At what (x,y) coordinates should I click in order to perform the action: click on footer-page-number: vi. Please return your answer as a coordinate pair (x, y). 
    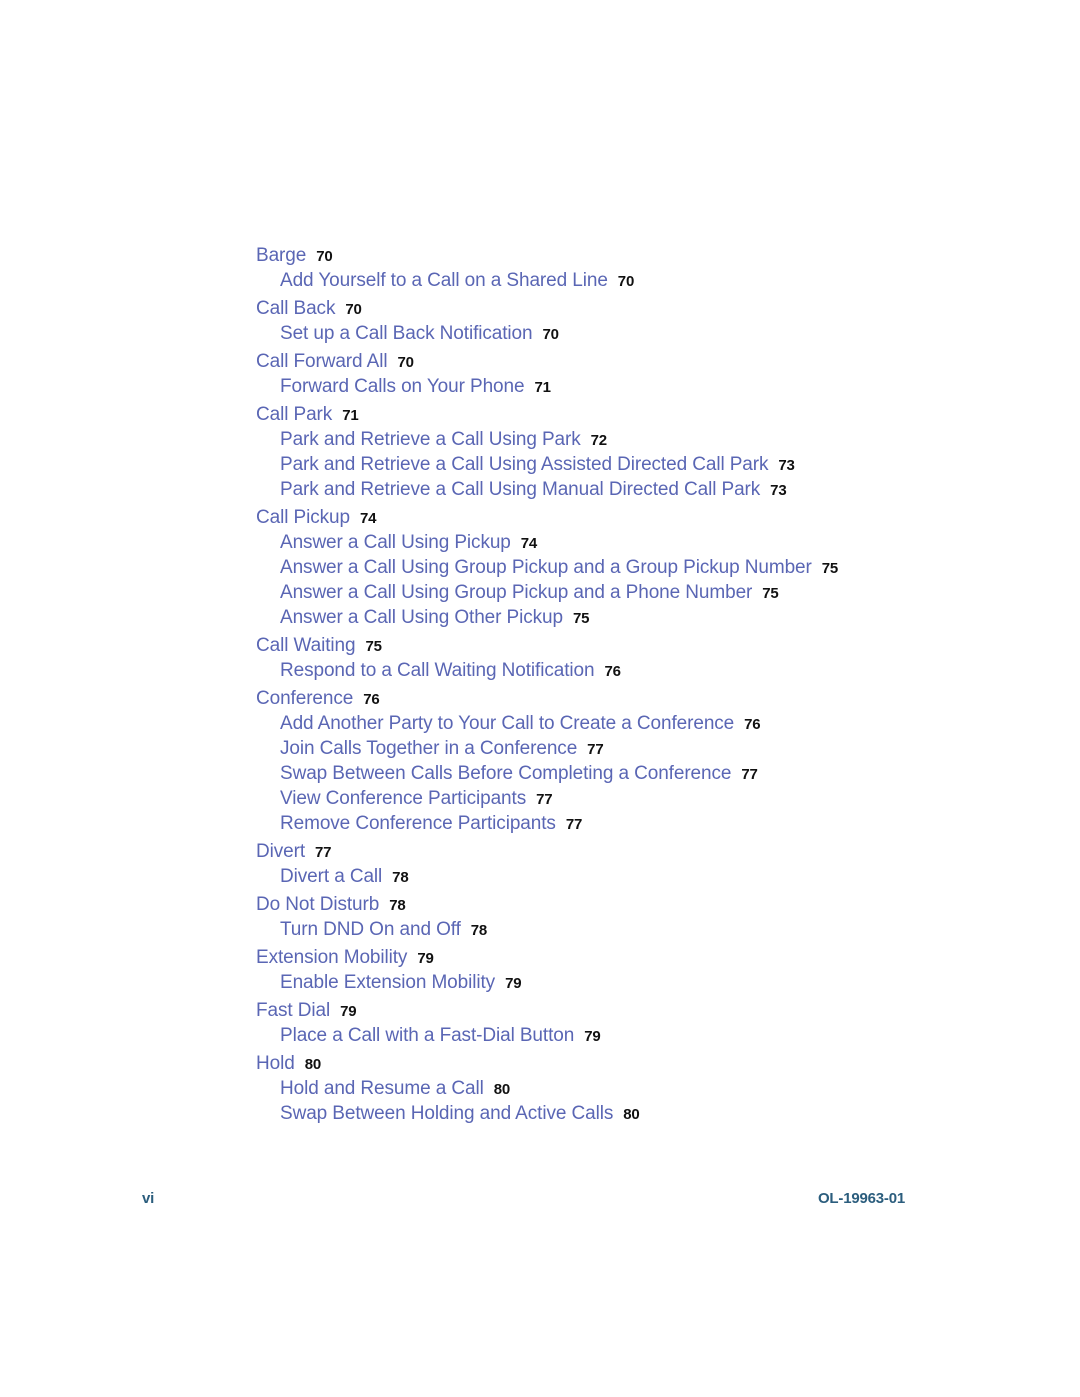
    Looking at the image, I should click on (148, 1198).